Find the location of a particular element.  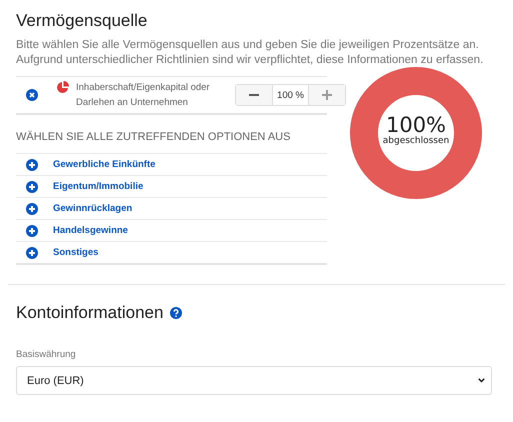

section-title: Vermögensquelle is located at coordinates (82, 21).